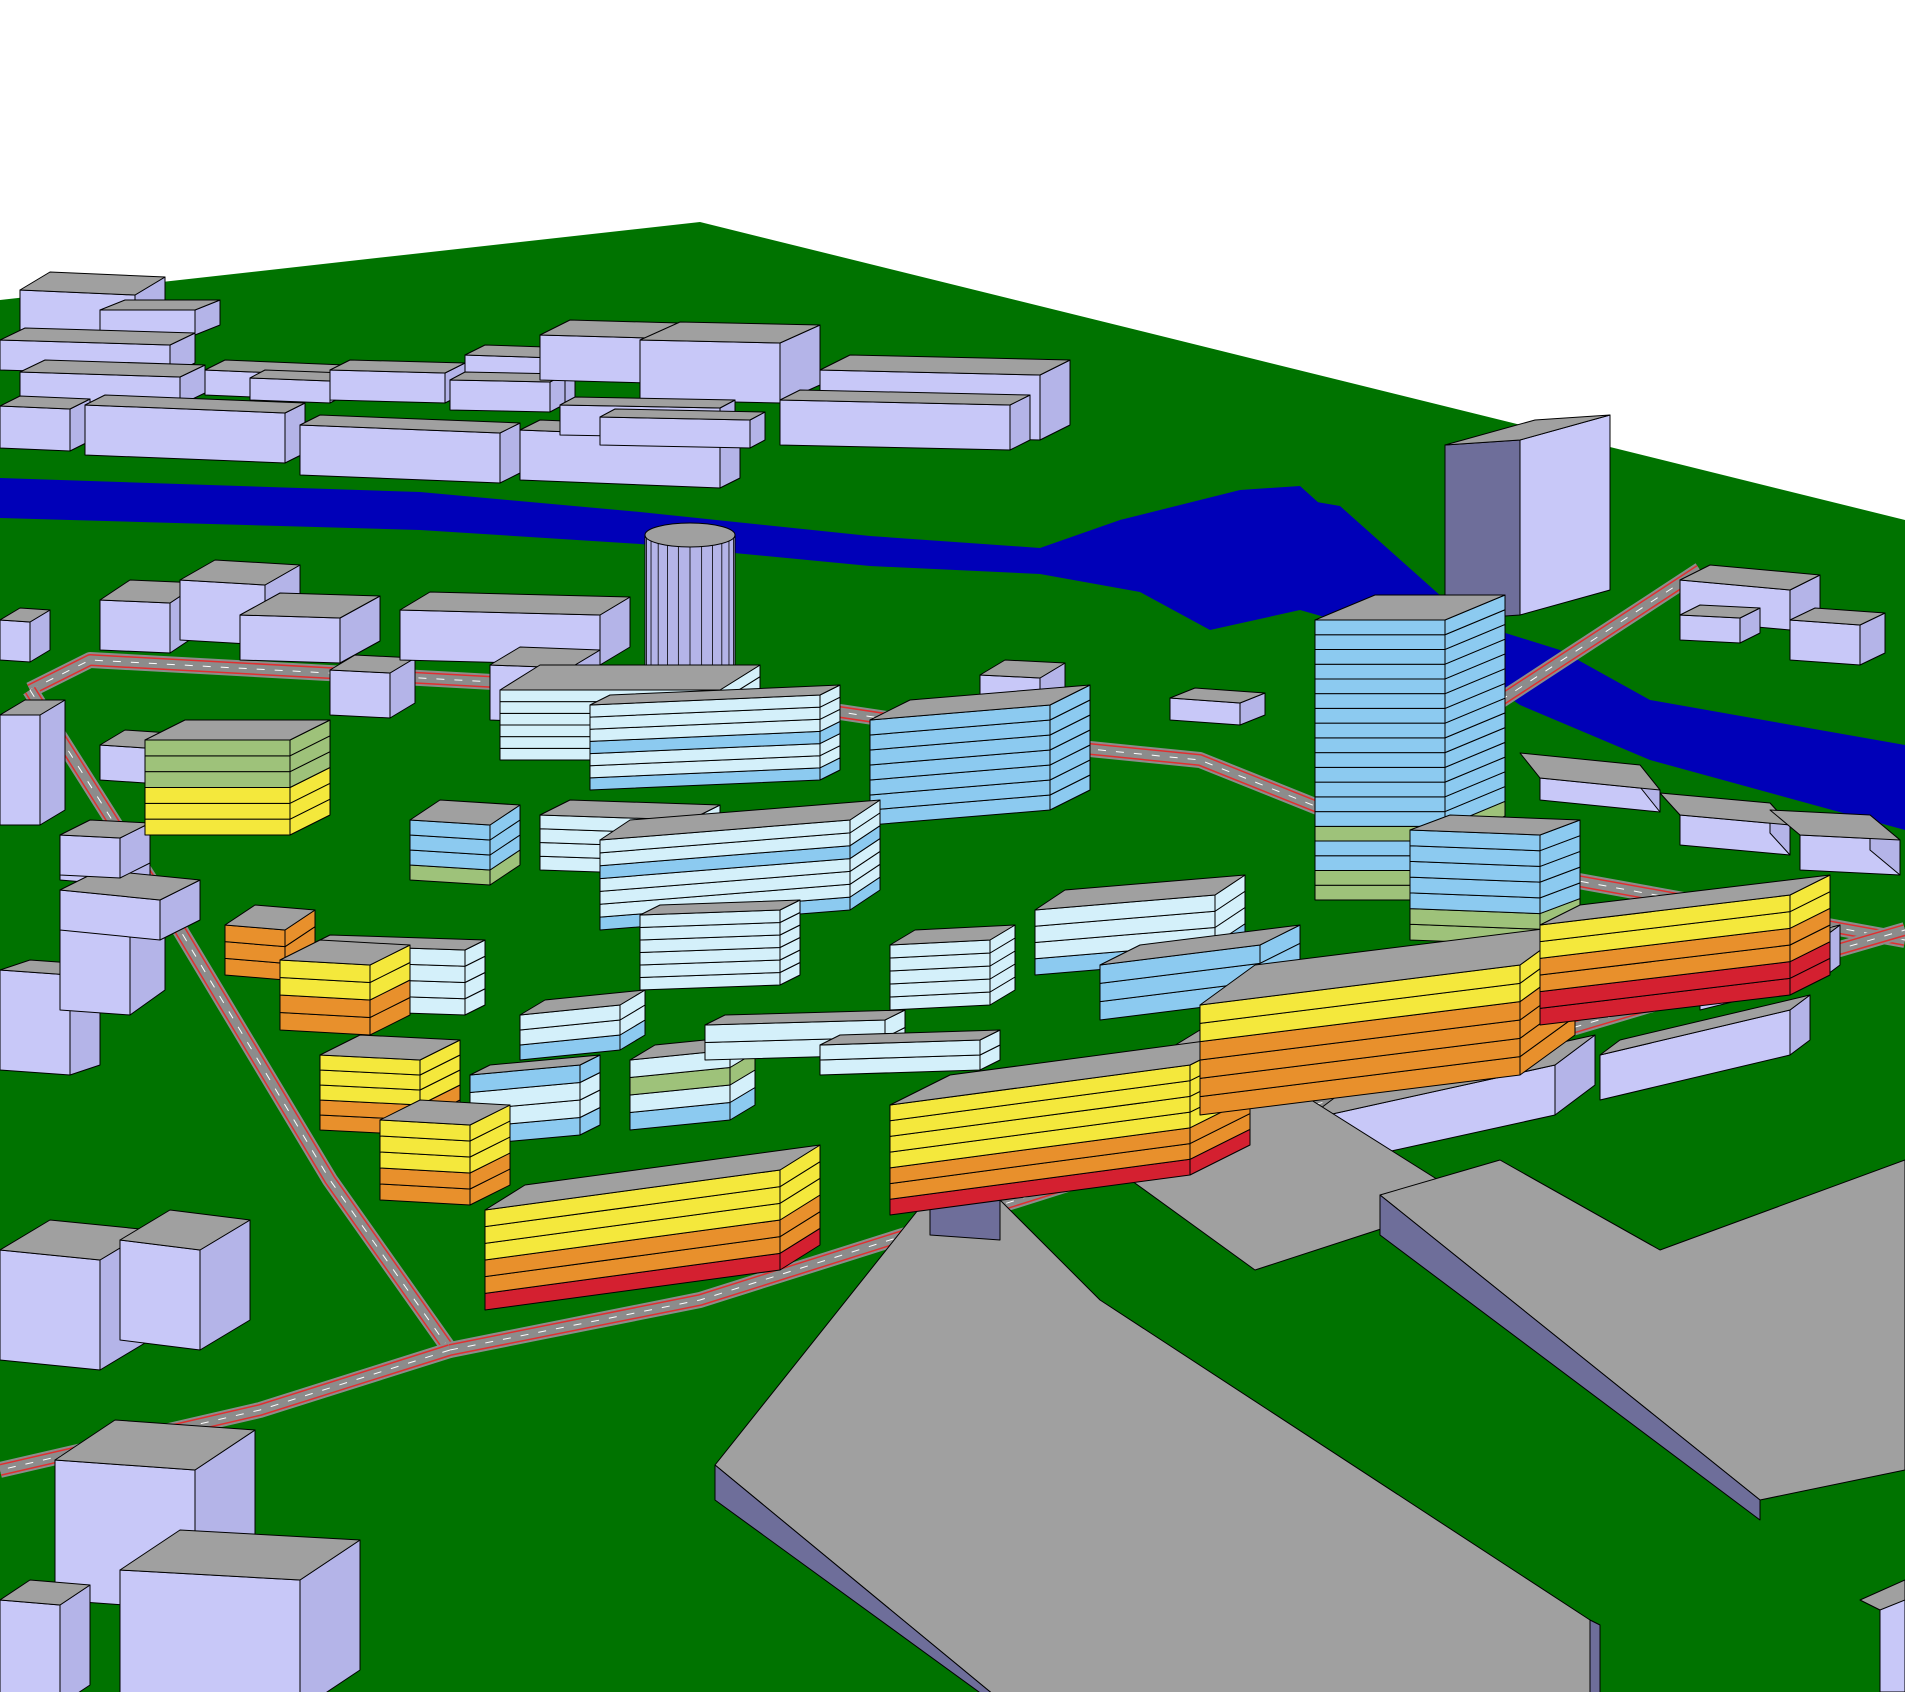 This screenshot has height=1692, width=1905. Describe the element at coordinates (1595, 1655) in the screenshot. I see `warehouse-side-face` at that location.